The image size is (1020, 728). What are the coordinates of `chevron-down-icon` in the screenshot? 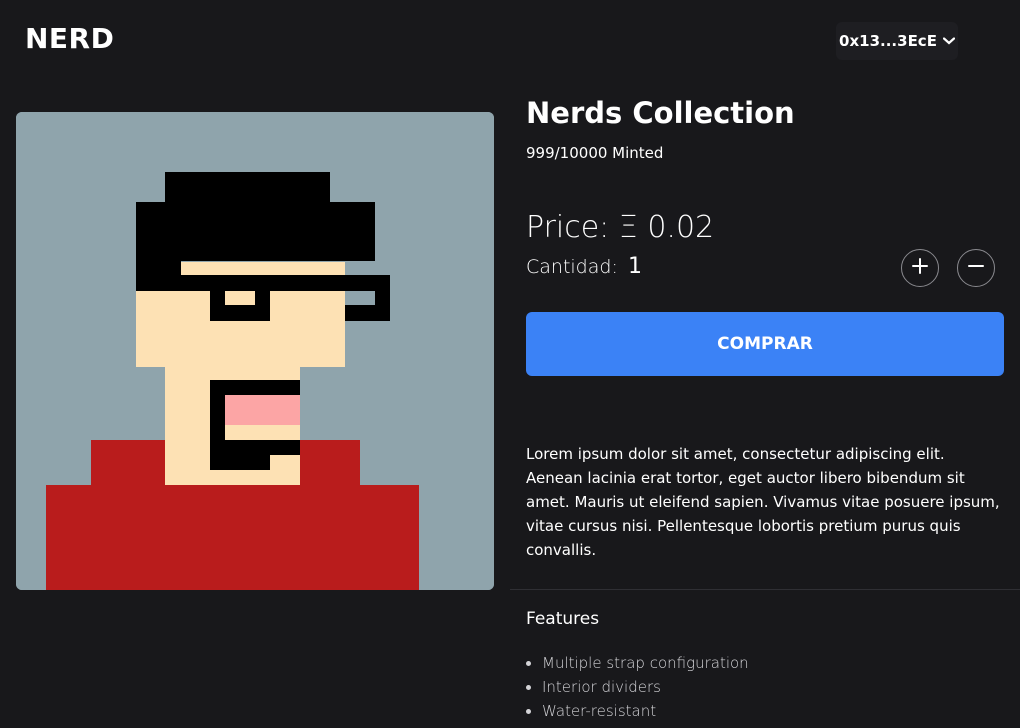 It's located at (948, 41).